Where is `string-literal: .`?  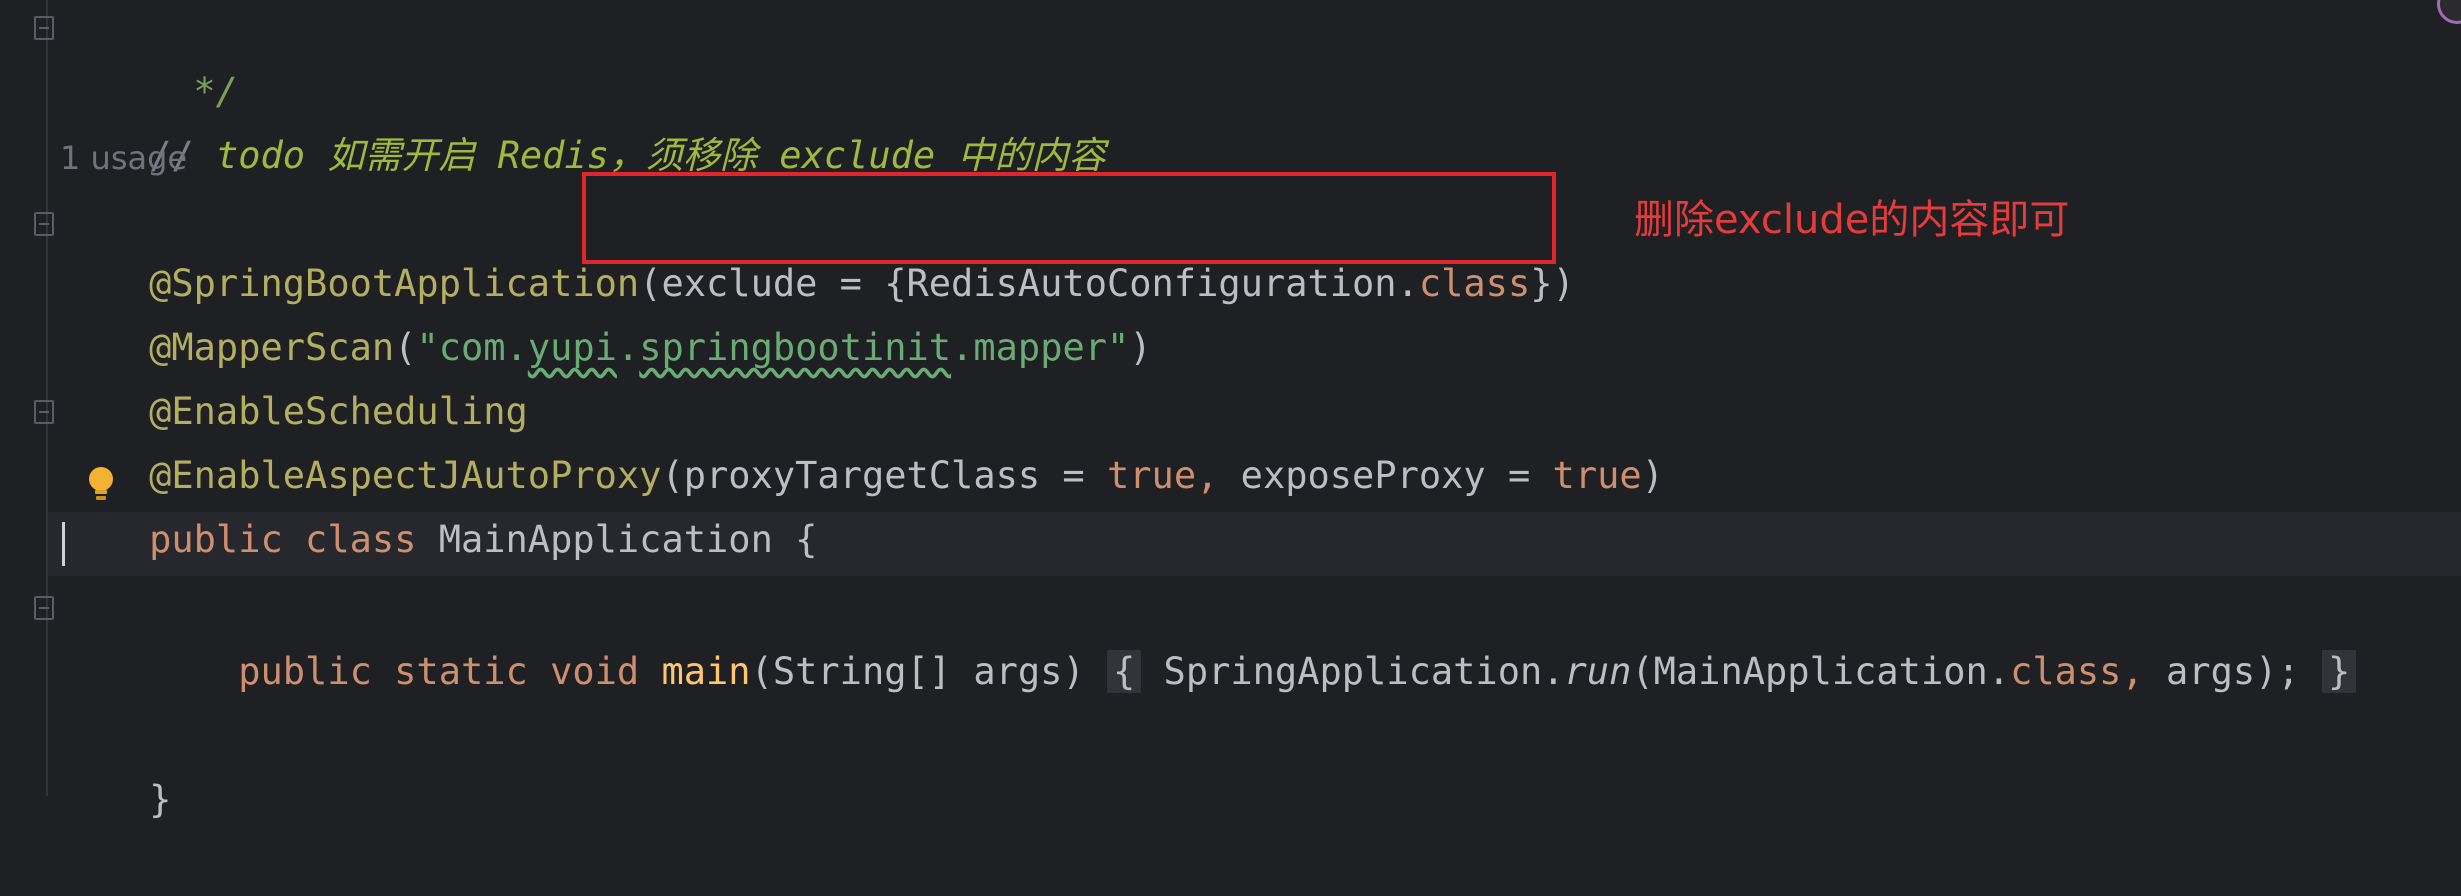 string-literal: . is located at coordinates (628, 347).